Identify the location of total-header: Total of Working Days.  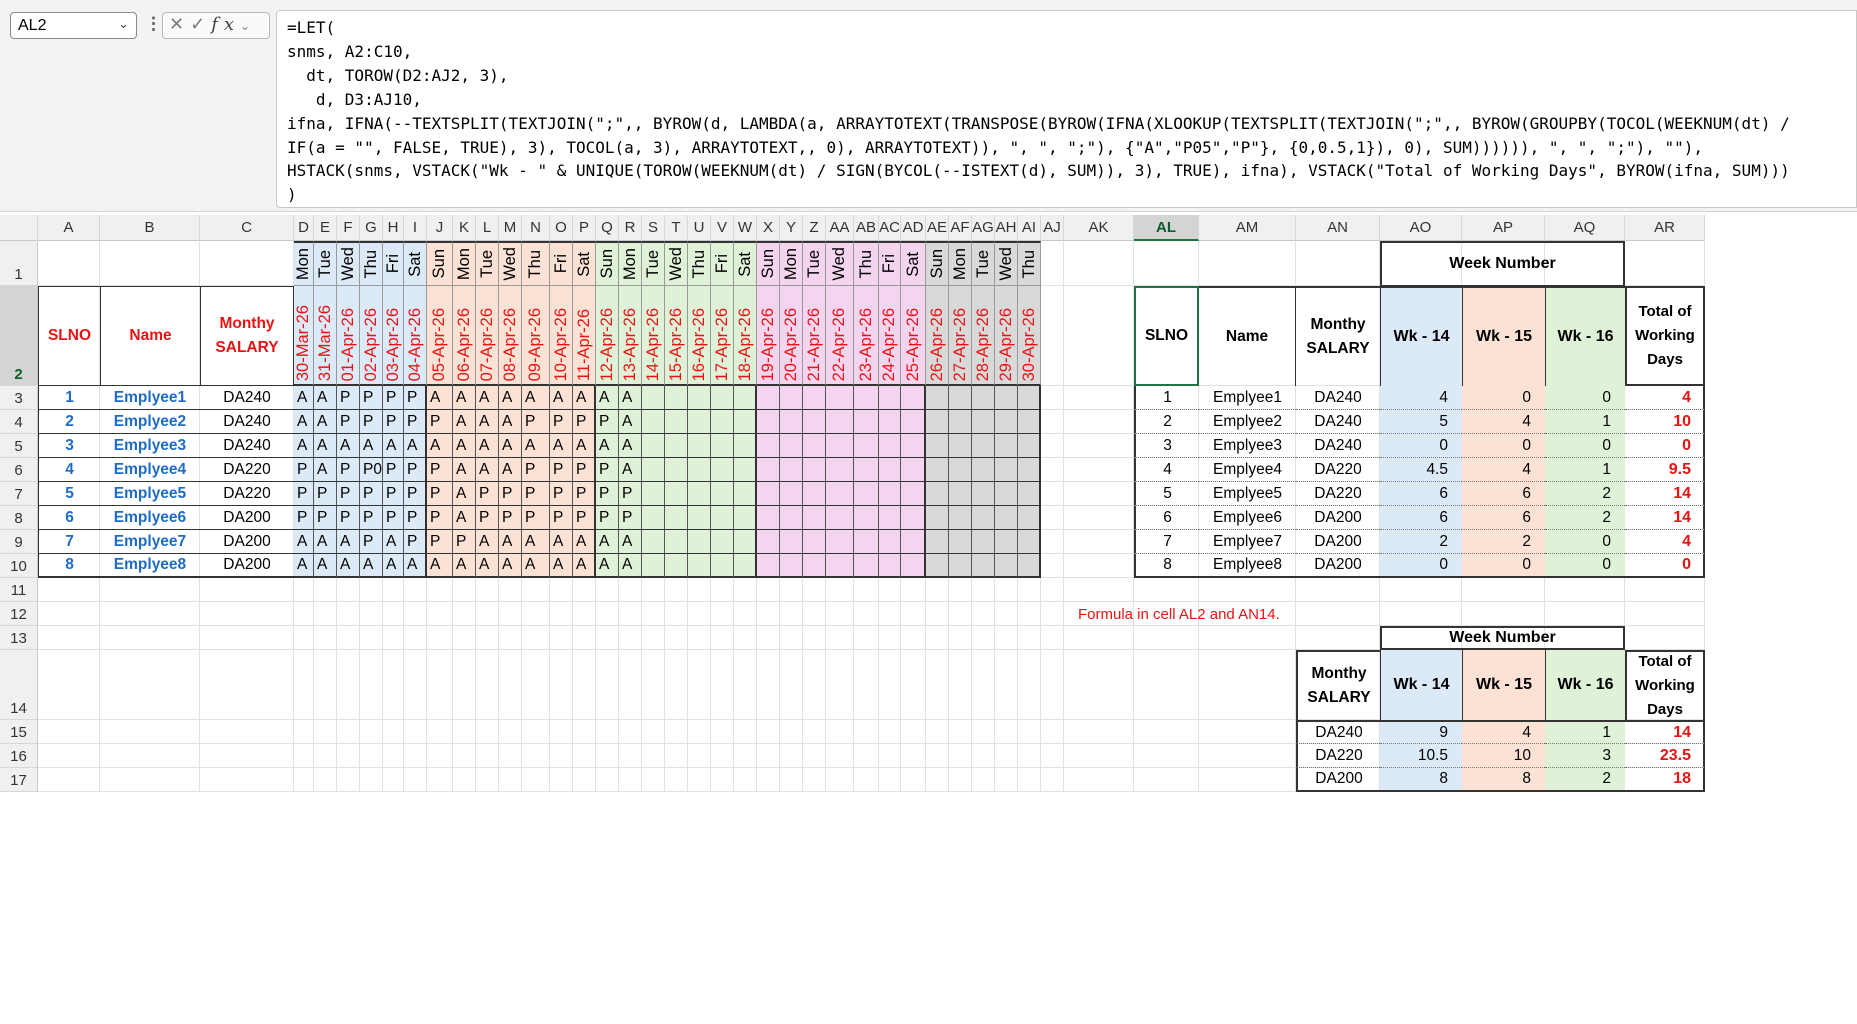
(1665, 685).